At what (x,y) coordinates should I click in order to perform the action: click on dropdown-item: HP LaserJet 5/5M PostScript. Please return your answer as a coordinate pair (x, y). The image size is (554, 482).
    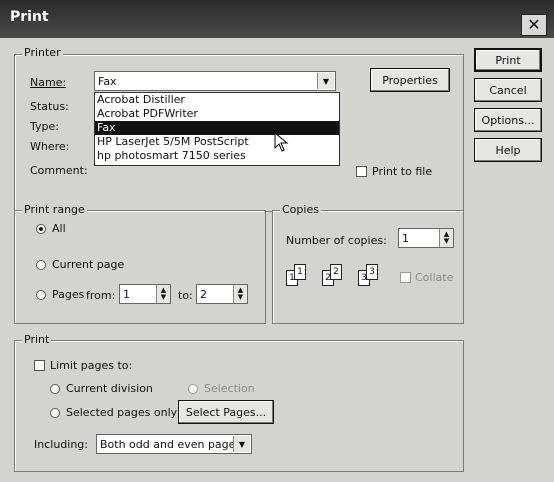
    Looking at the image, I should click on (217, 142).